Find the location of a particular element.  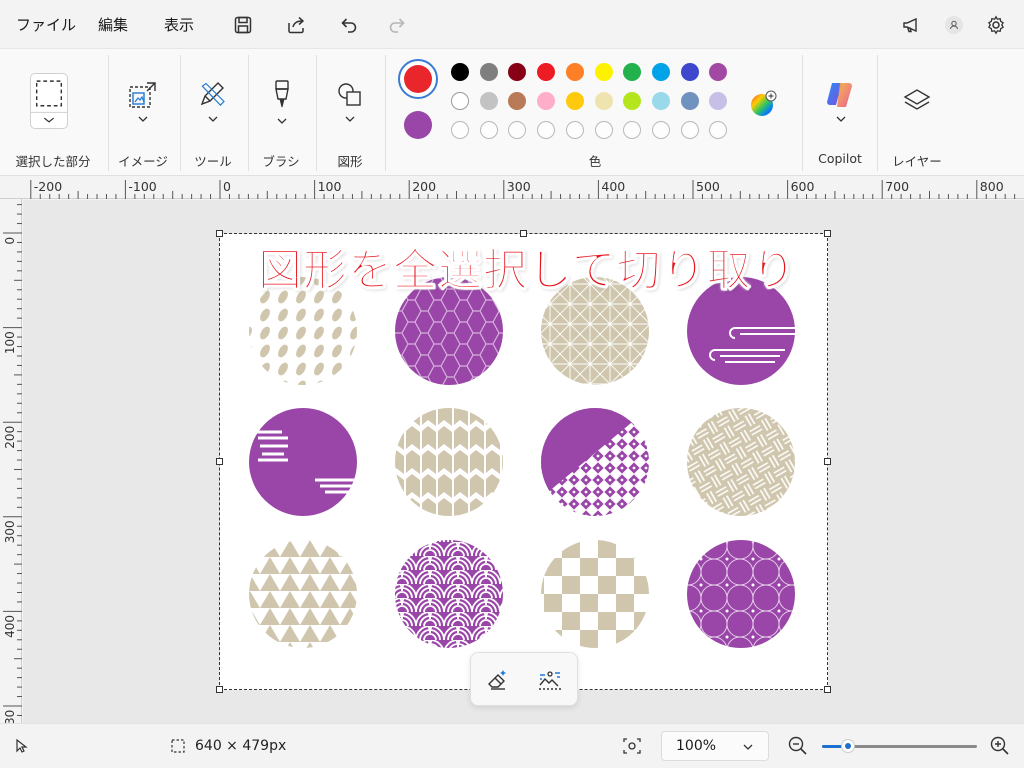

selection-tool-button is located at coordinates (49, 101).